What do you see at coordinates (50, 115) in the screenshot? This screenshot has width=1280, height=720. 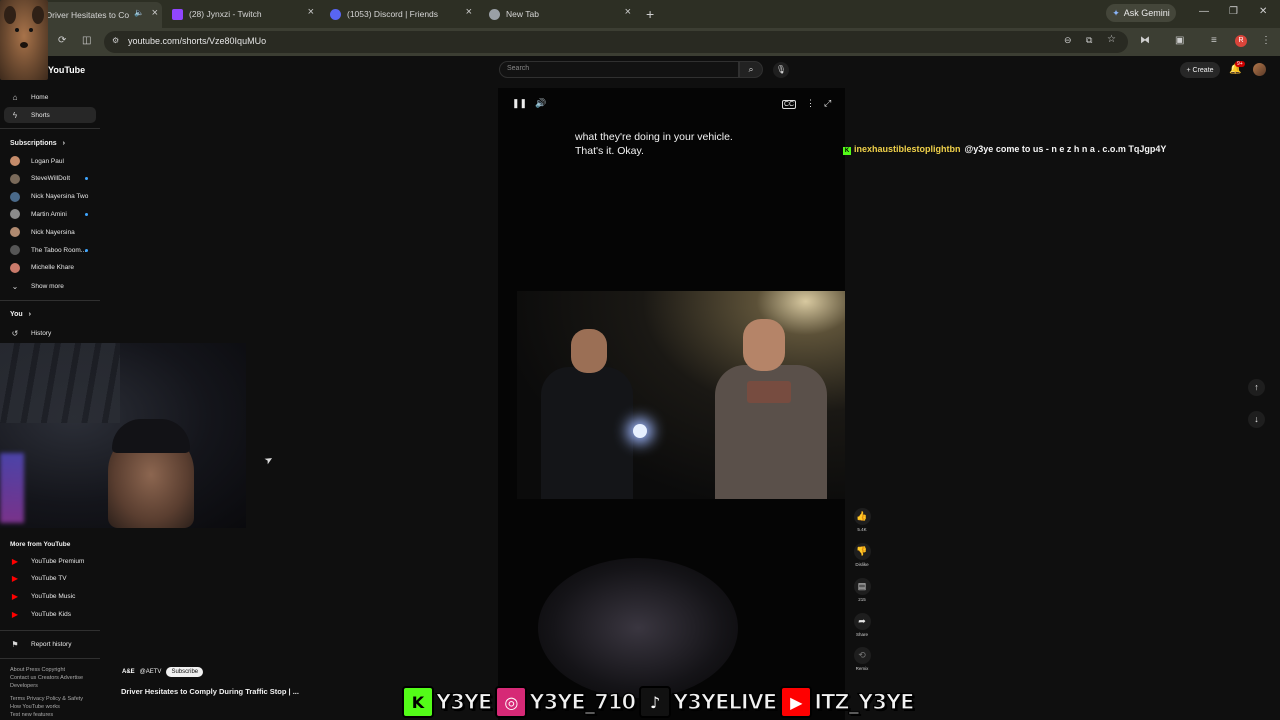 I see `sidebar-item-shorts: ϟ Shorts` at bounding box center [50, 115].